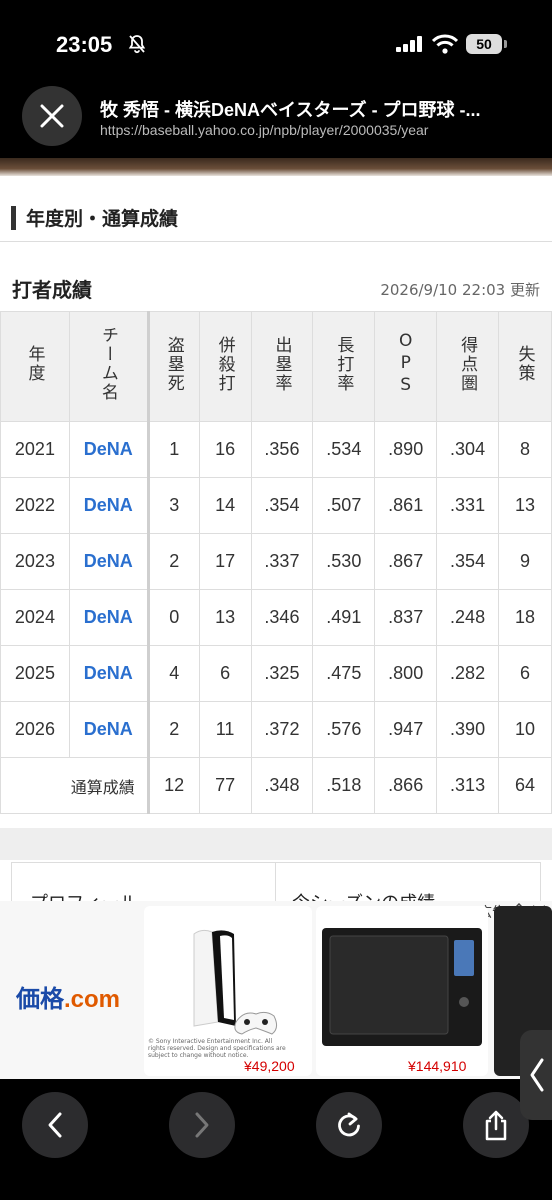  What do you see at coordinates (276, 41) in the screenshot?
I see `status-bar: 23:05 50` at bounding box center [276, 41].